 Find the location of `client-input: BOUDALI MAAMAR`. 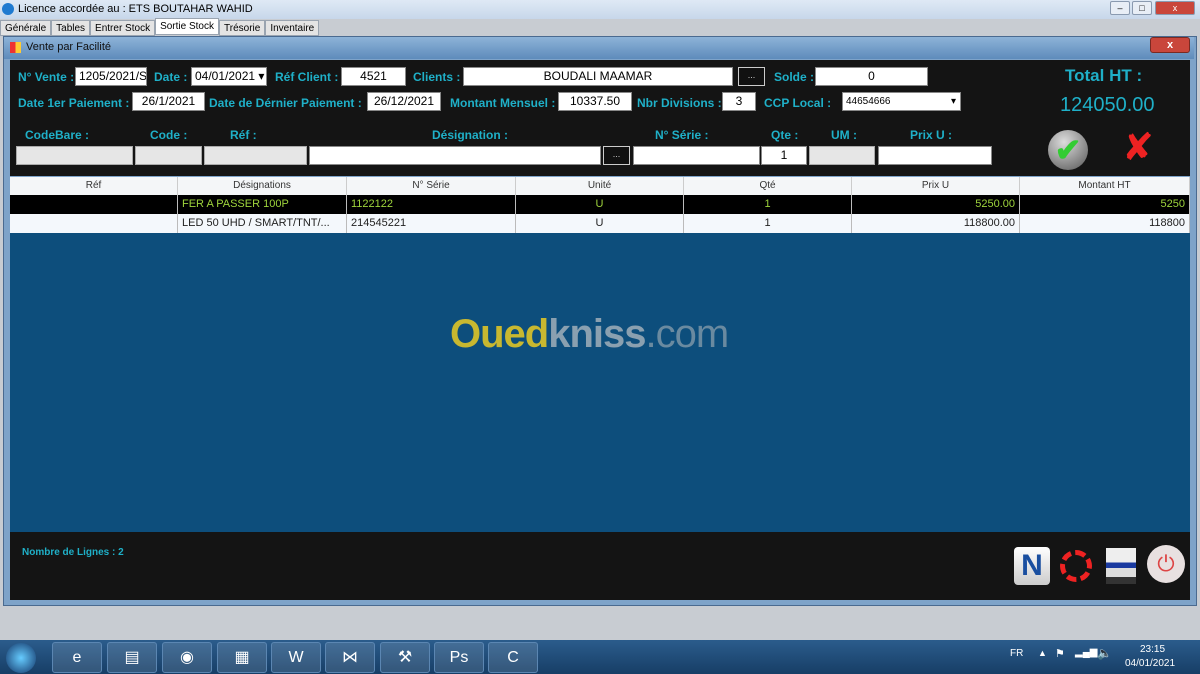

client-input: BOUDALI MAAMAR is located at coordinates (598, 76).